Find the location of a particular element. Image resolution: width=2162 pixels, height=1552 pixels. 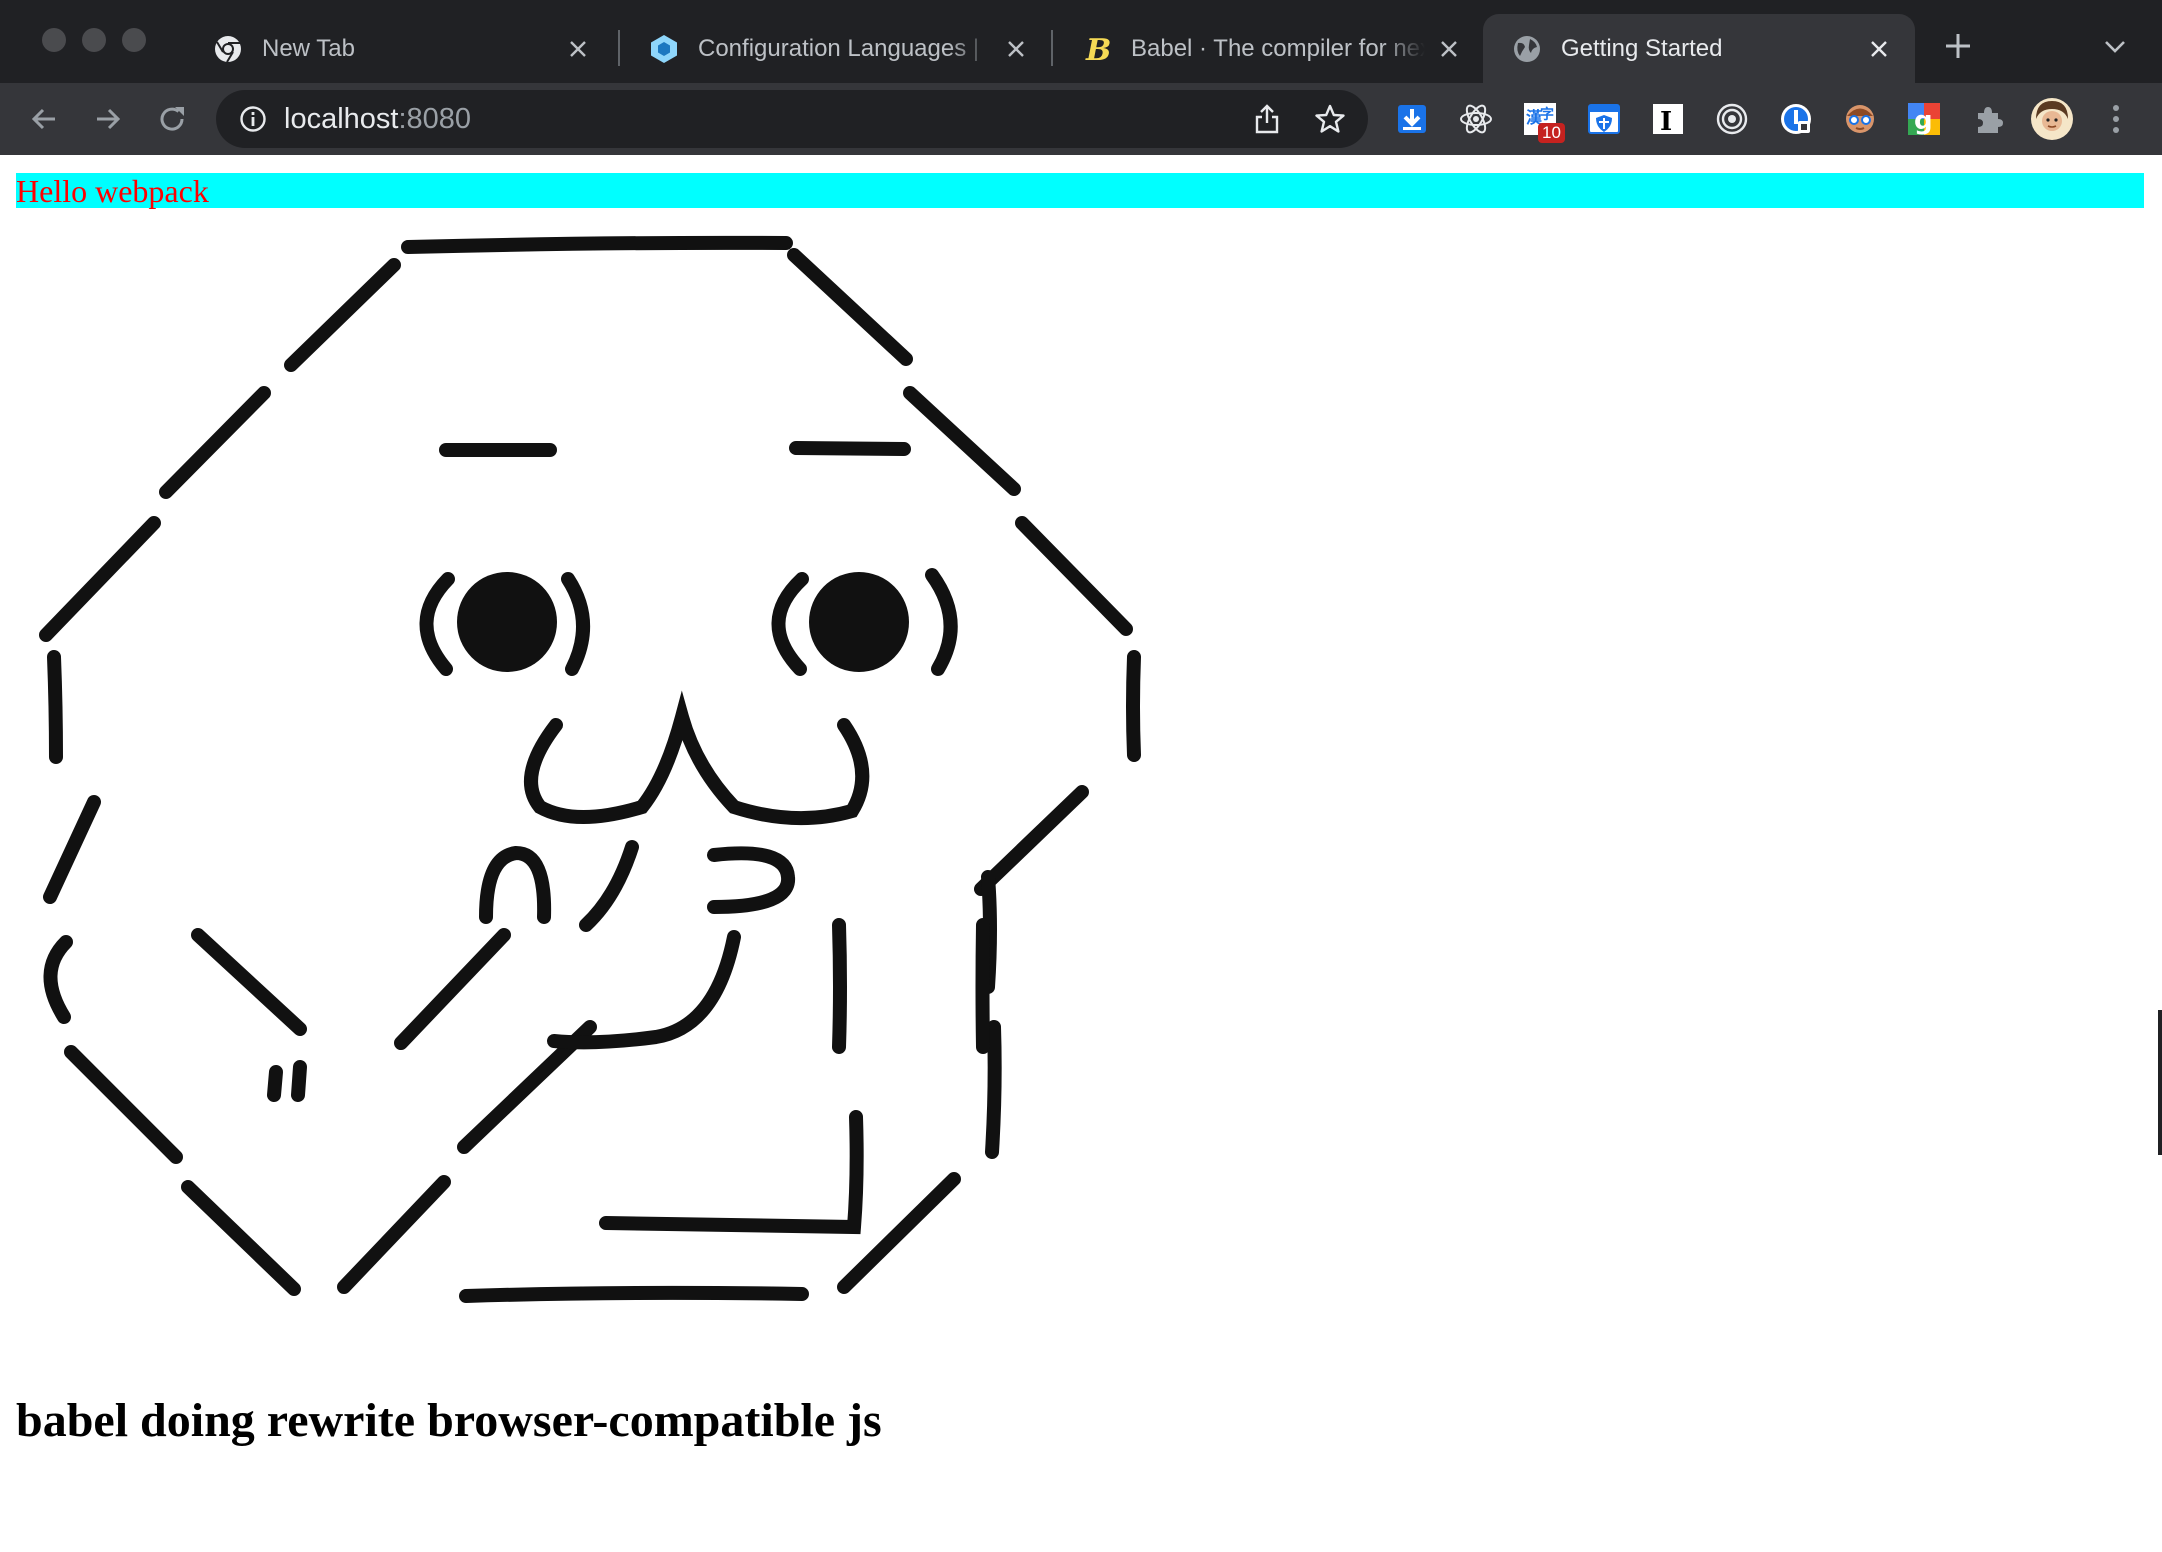

webpack-icon is located at coordinates (664, 49).